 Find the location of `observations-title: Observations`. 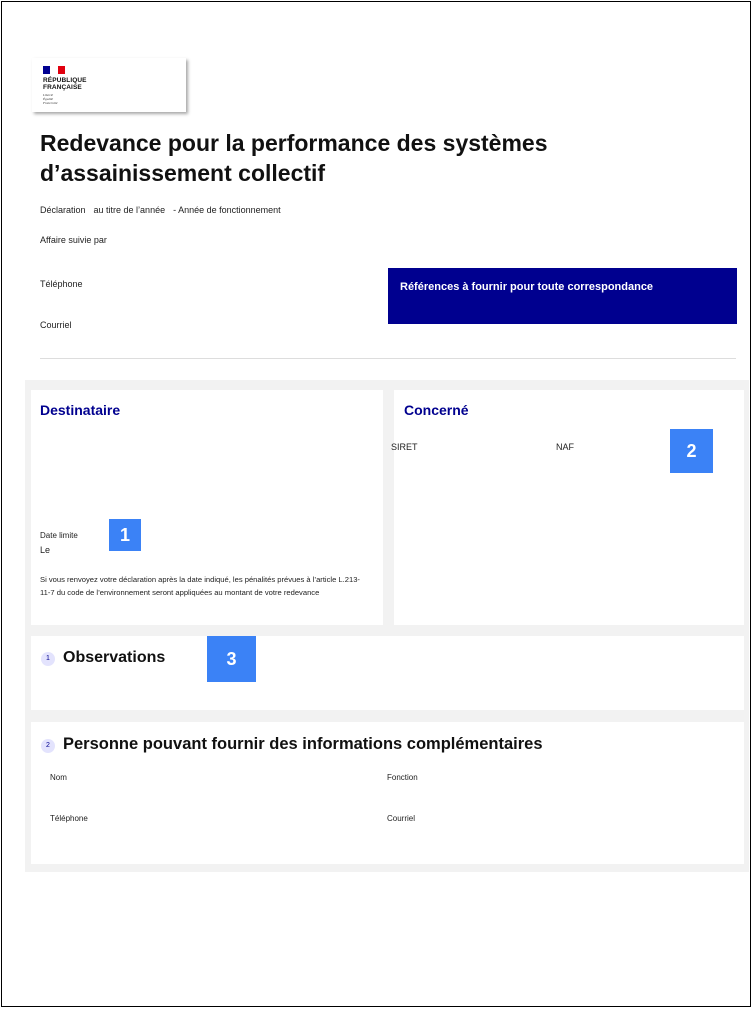

observations-title: Observations is located at coordinates (114, 657).